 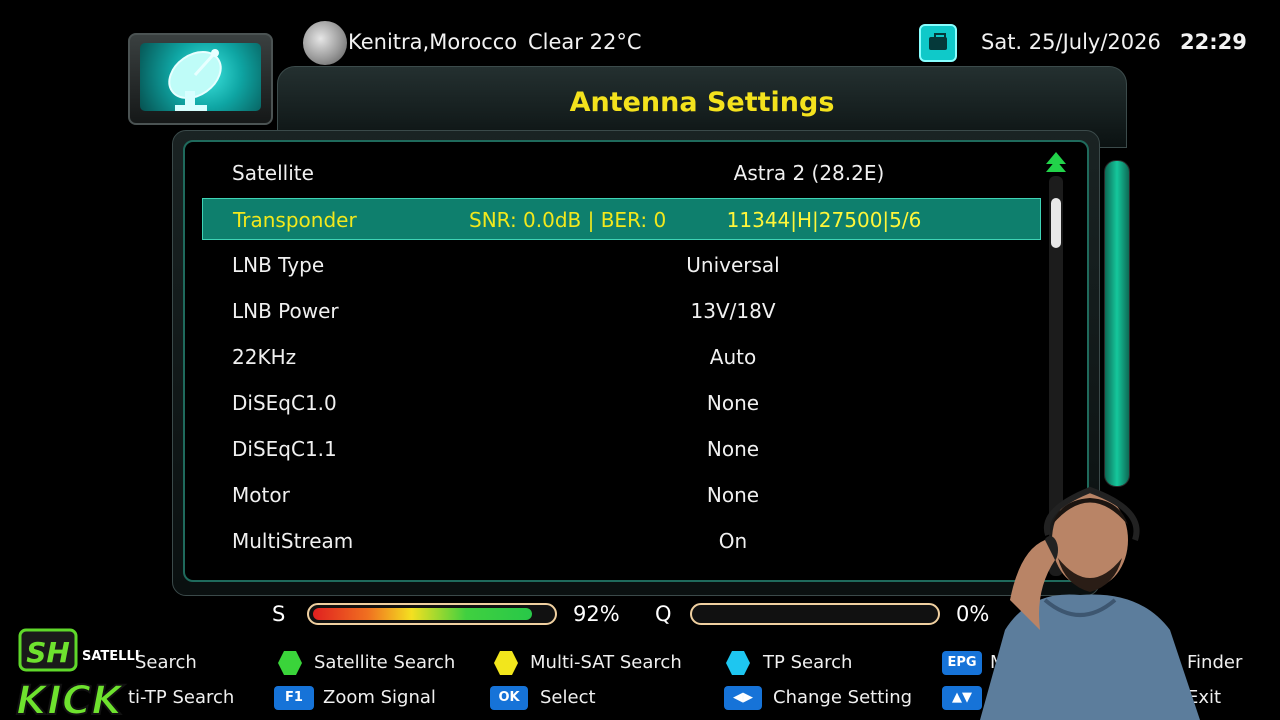 What do you see at coordinates (738, 663) in the screenshot?
I see `blue-key-icon` at bounding box center [738, 663].